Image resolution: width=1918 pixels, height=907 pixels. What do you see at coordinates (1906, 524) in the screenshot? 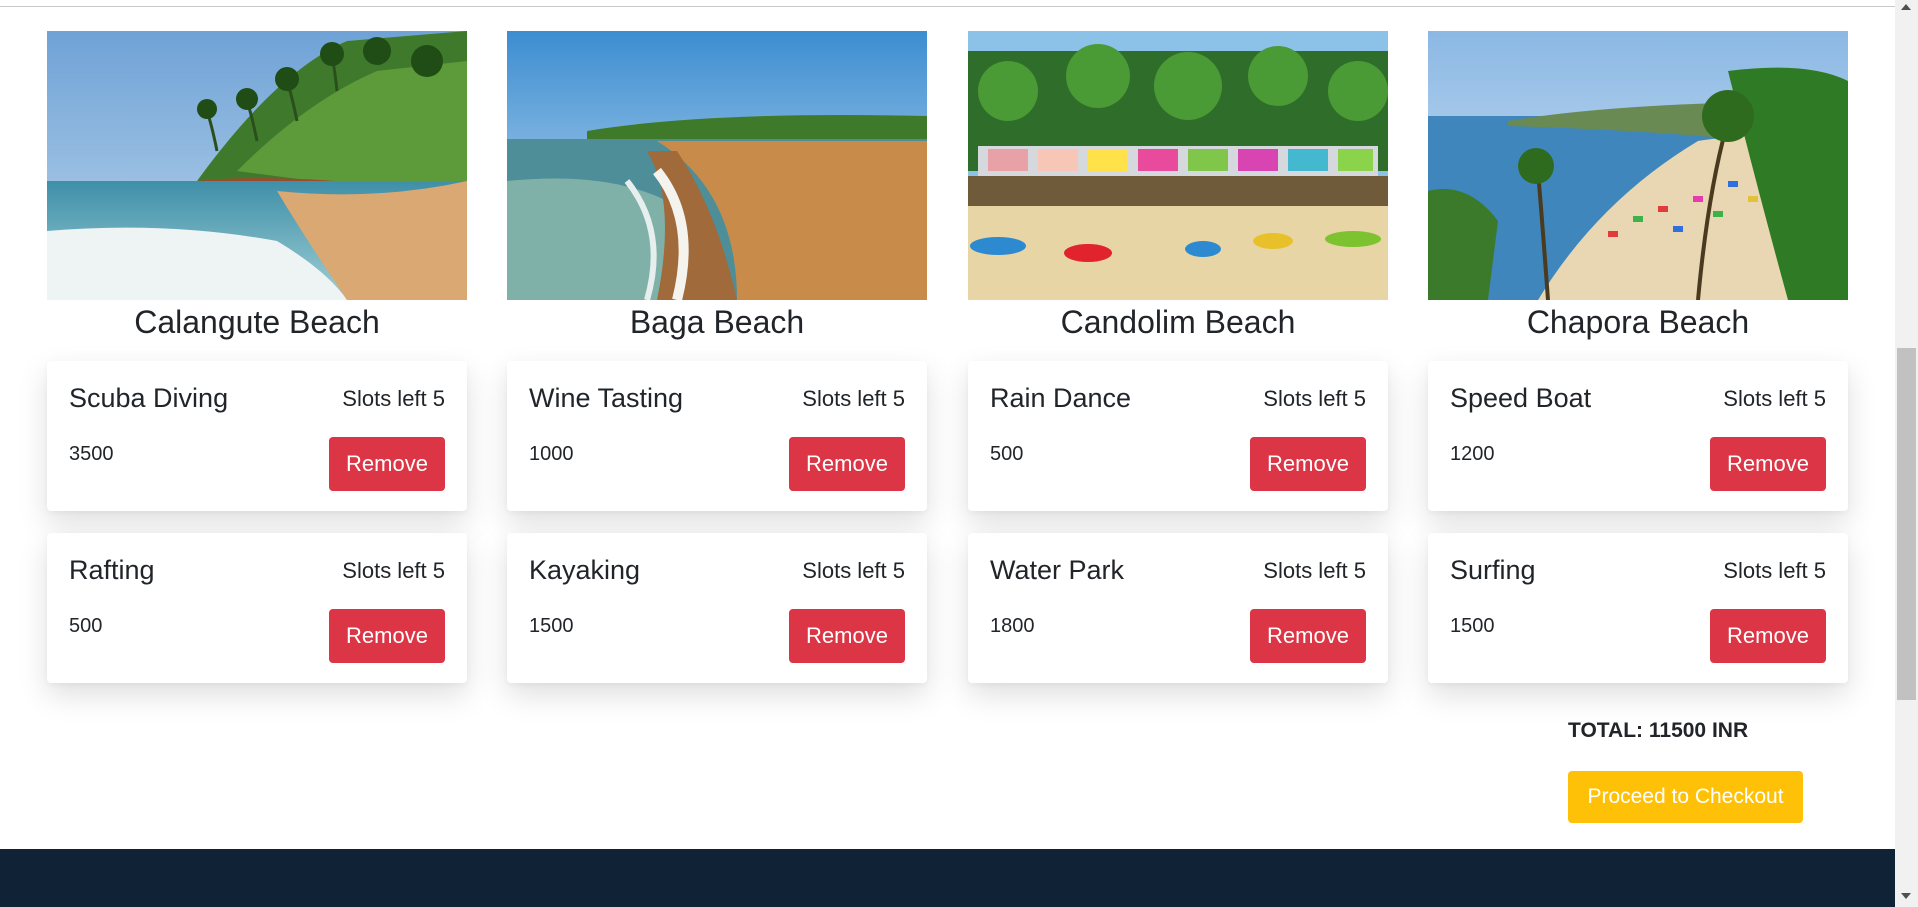
I see `scrollbar-thumb` at bounding box center [1906, 524].